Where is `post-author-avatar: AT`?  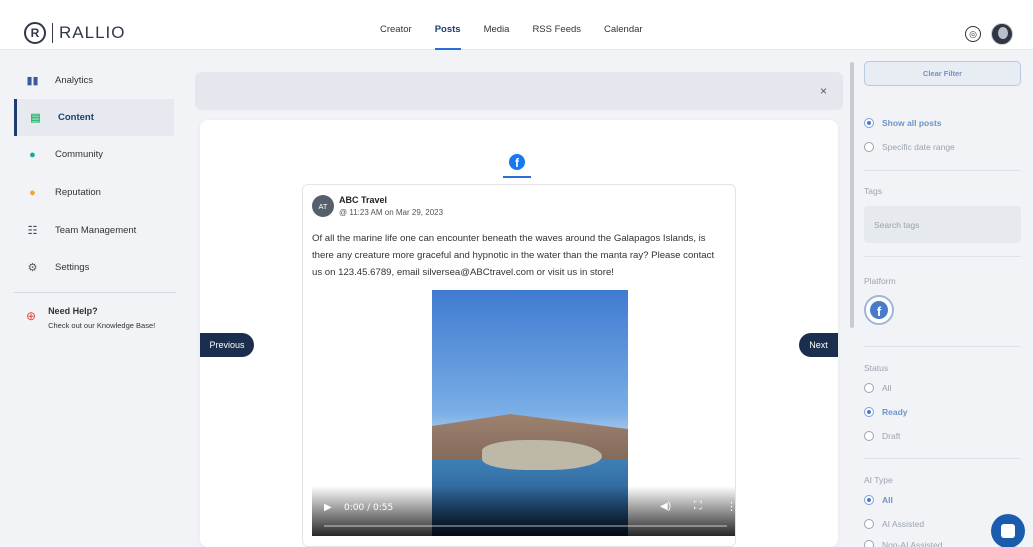
post-author-avatar: AT is located at coordinates (323, 206).